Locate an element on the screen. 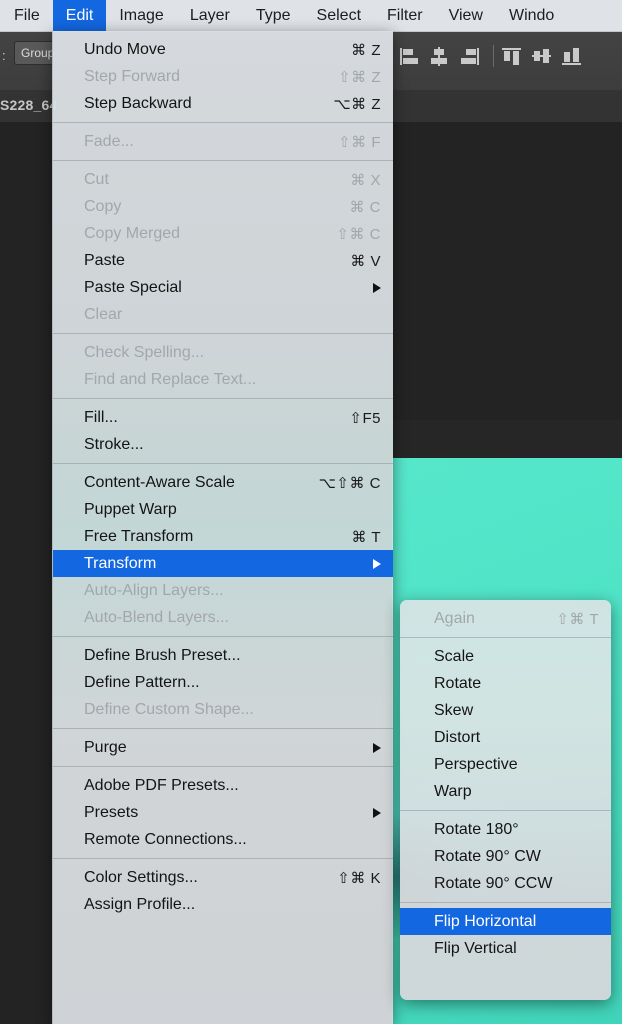 Image resolution: width=622 pixels, height=1024 pixels. menu-item-scale: Scale is located at coordinates (505, 656).